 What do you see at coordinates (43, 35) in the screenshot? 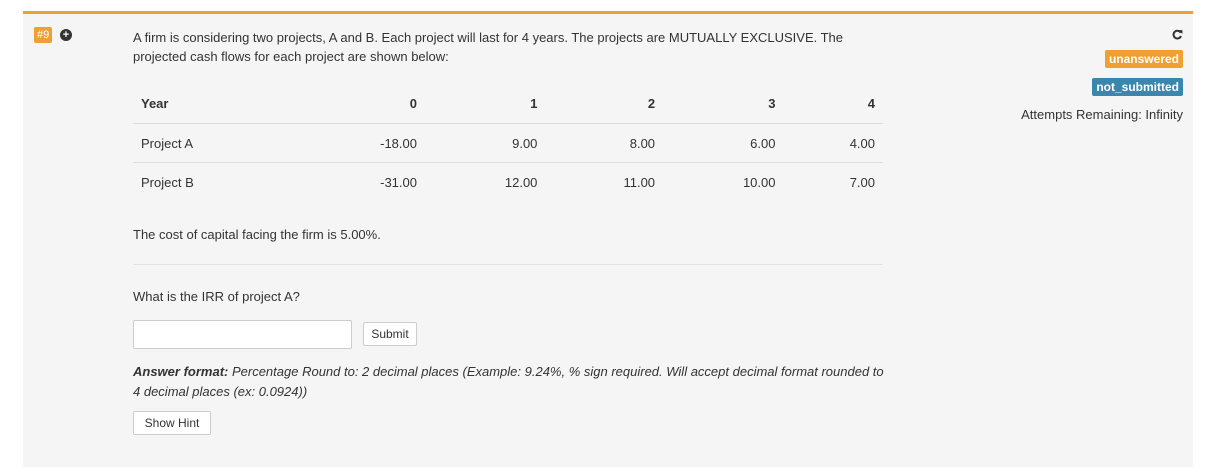
I see `question-number-badge: #9` at bounding box center [43, 35].